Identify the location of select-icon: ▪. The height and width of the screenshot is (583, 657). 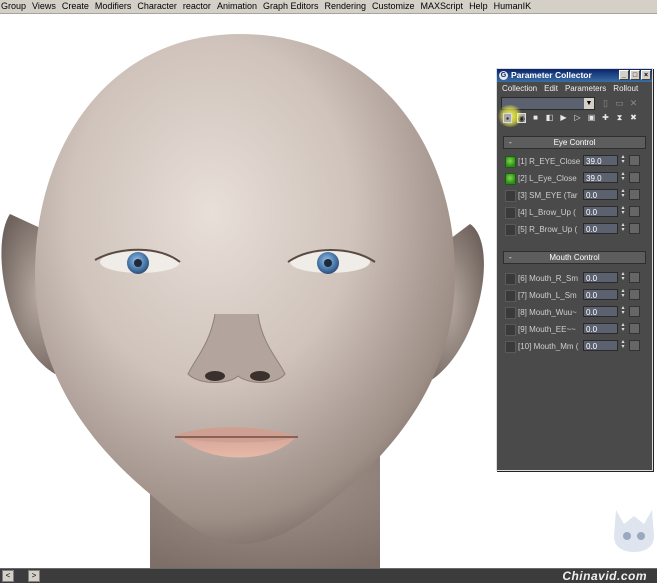
(507, 118).